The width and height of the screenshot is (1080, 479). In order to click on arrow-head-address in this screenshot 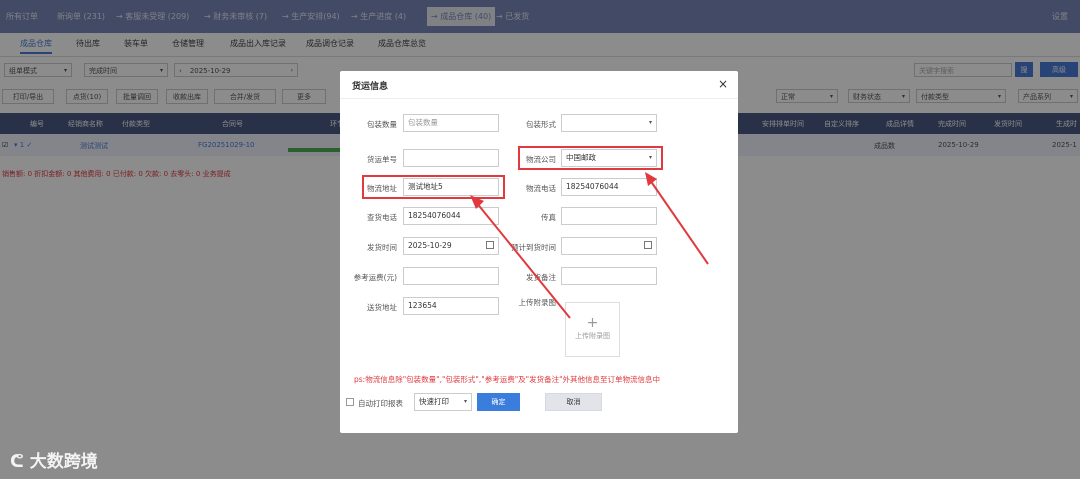, I will do `click(477, 202)`.